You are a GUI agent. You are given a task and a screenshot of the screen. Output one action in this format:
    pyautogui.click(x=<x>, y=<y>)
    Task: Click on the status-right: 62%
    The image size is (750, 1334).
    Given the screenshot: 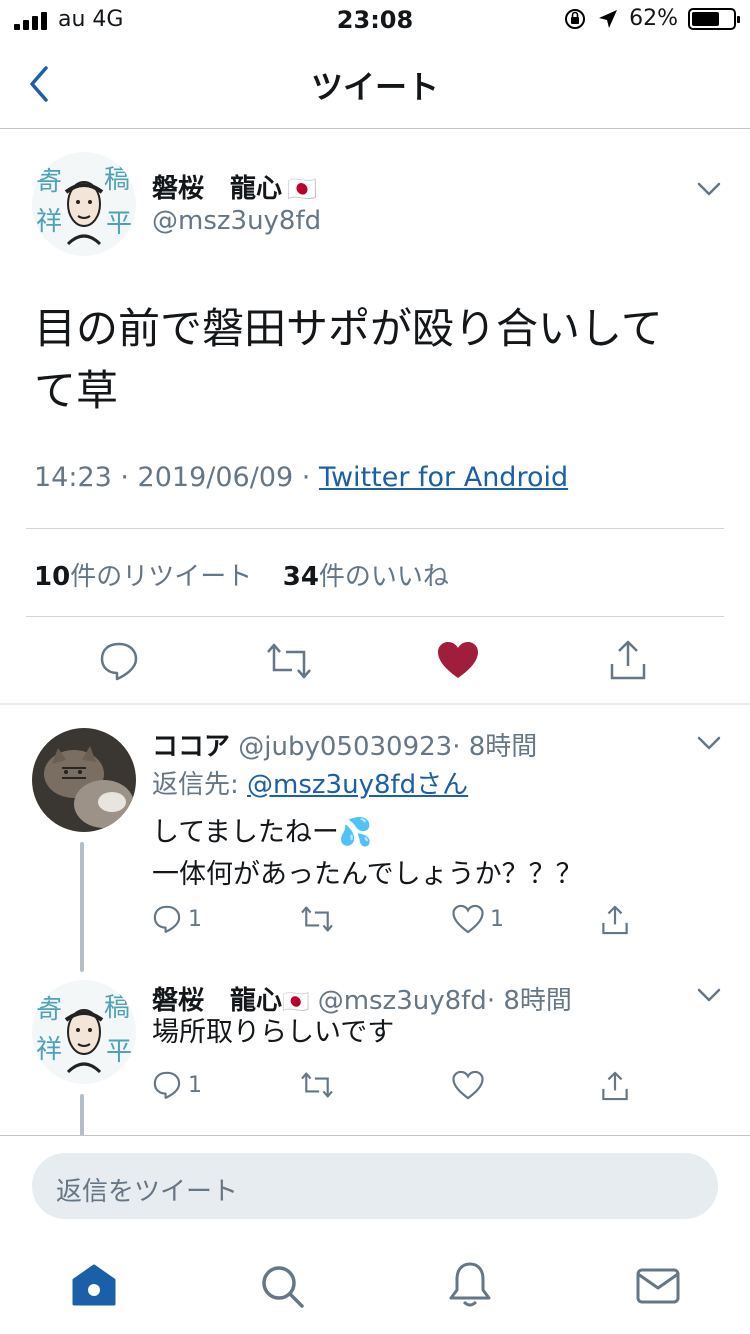 What is the action you would take?
    pyautogui.click(x=651, y=18)
    